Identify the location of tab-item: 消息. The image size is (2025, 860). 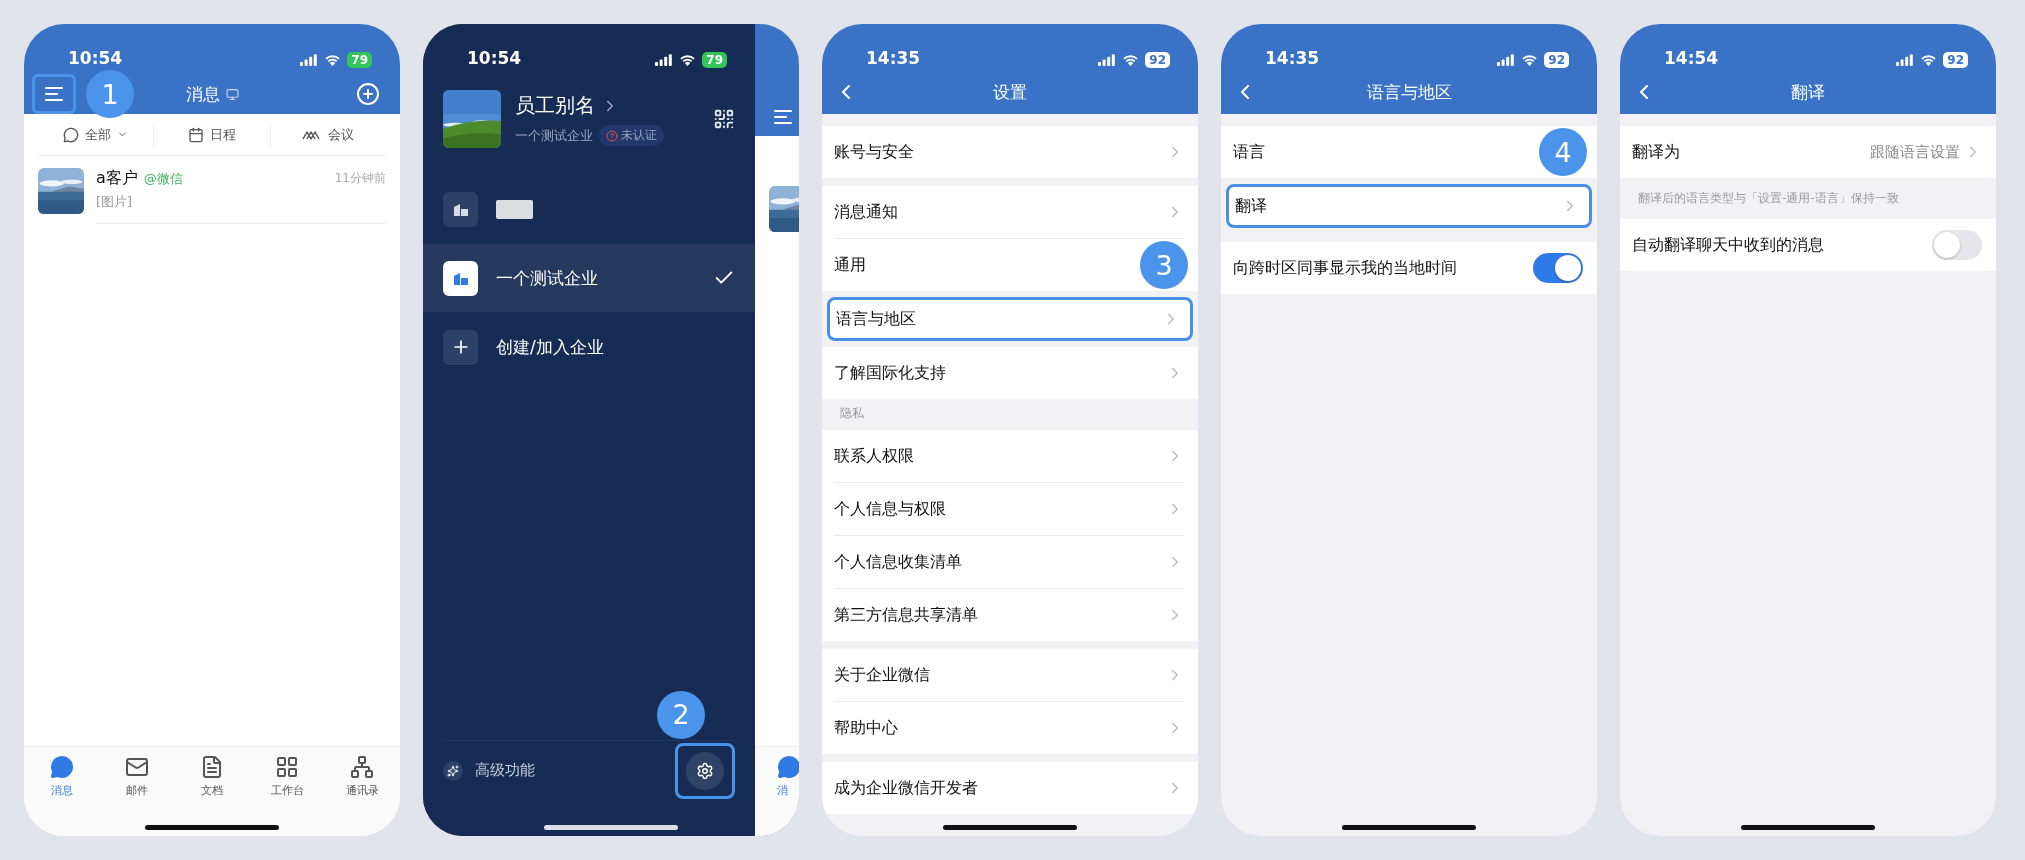
(62, 778).